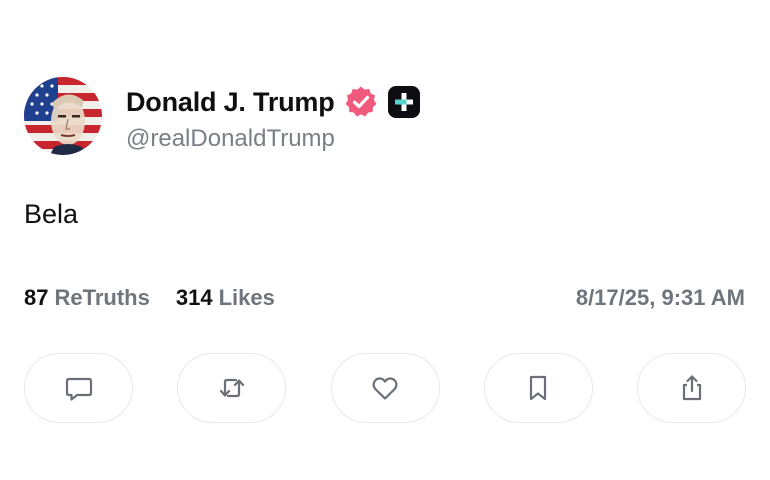 The height and width of the screenshot is (480, 770). Describe the element at coordinates (404, 102) in the screenshot. I see `truth-plus-badge-icon` at that location.